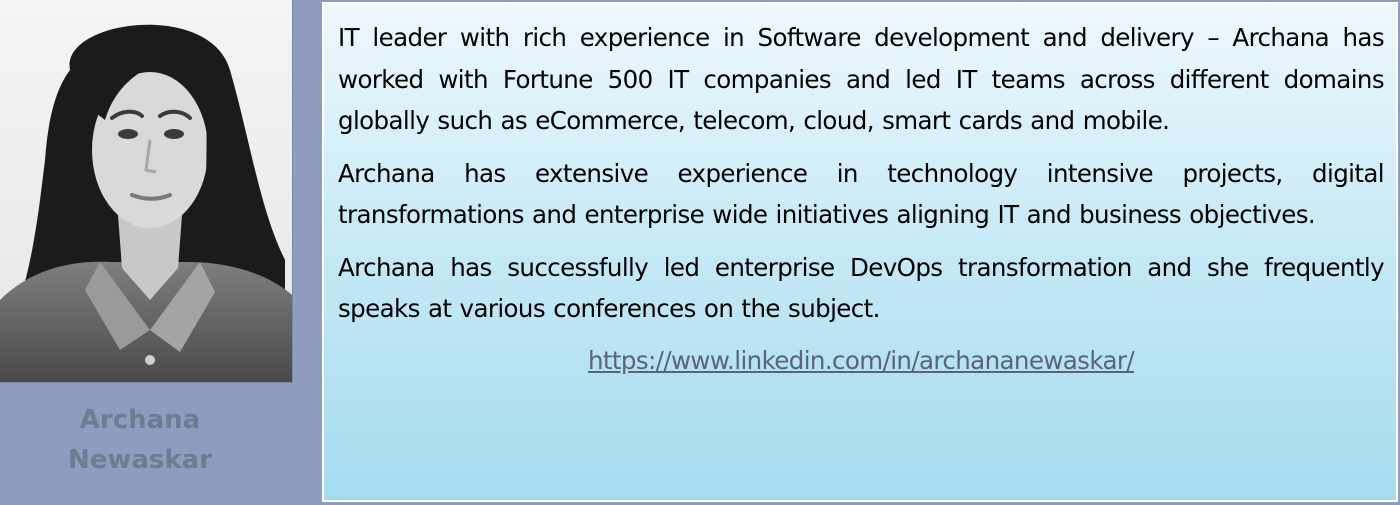  Describe the element at coordinates (140, 420) in the screenshot. I see `profile-first-name: Archana` at that location.